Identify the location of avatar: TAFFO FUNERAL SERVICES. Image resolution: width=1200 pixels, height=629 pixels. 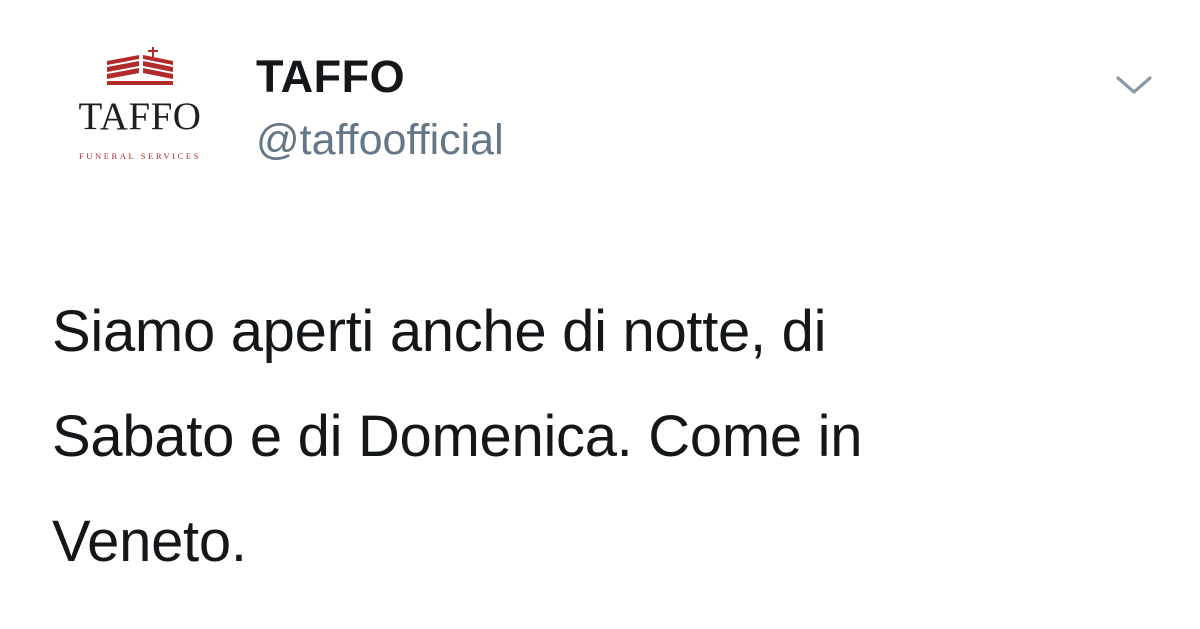
(140, 115).